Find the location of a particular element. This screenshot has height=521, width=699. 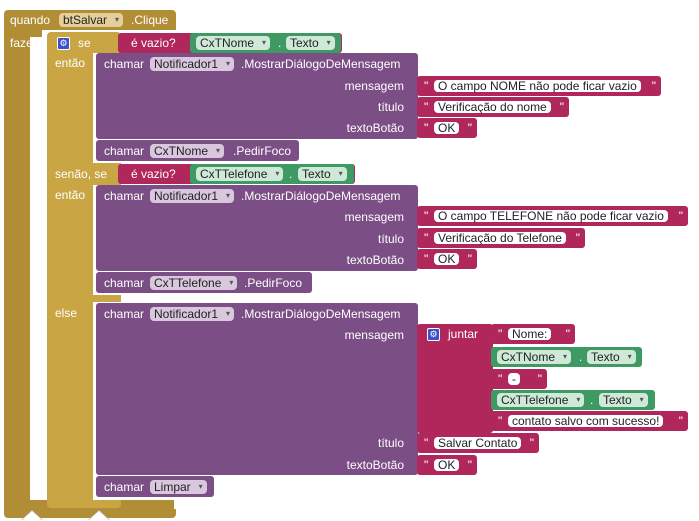

text-value: O campo NOME não pode ficar vazio is located at coordinates (537, 86).